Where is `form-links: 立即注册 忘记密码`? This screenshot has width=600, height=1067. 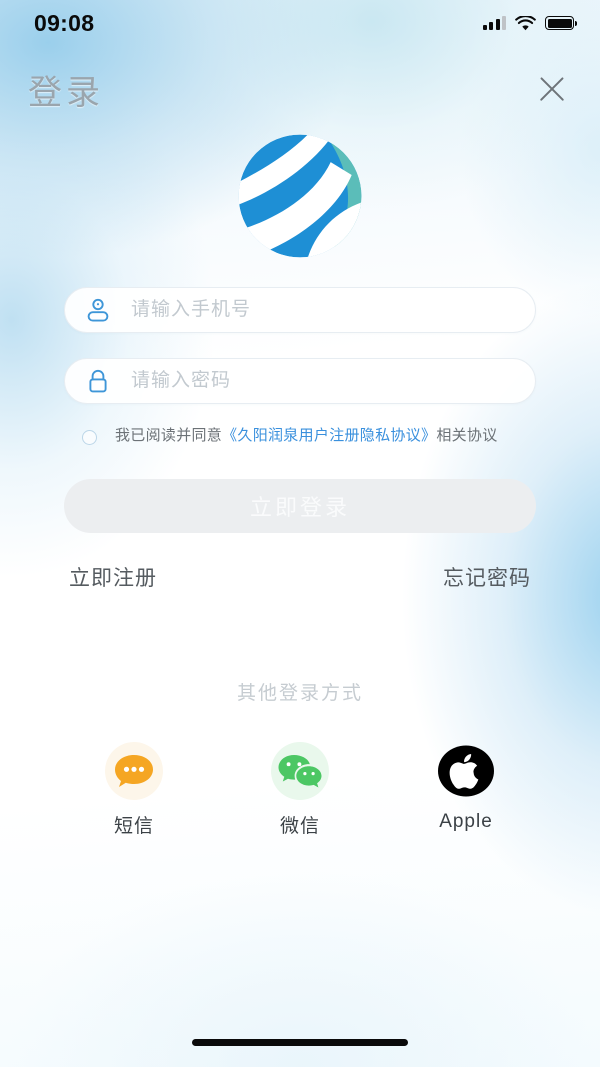
form-links: 立即注册 忘记密码 is located at coordinates (300, 577).